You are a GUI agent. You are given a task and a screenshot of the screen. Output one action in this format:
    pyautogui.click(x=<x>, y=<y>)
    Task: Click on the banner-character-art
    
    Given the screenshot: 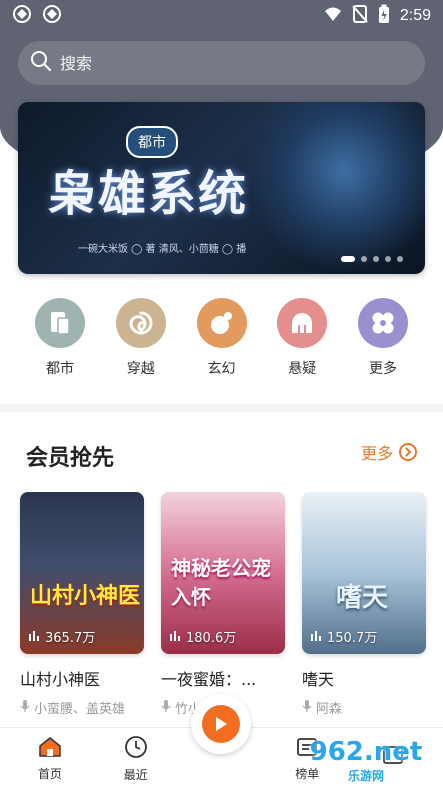 What is the action you would take?
    pyautogui.click(x=335, y=188)
    